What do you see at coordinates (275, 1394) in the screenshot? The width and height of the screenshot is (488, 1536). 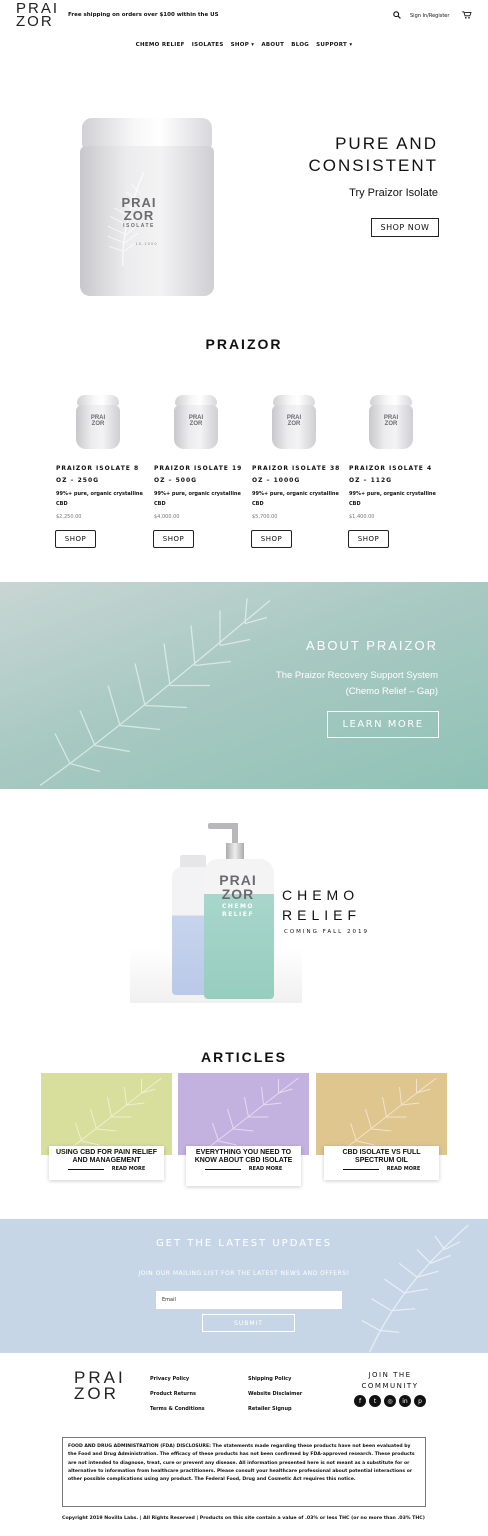 I see `footer-link-disclaimer: Website Disclaimer` at bounding box center [275, 1394].